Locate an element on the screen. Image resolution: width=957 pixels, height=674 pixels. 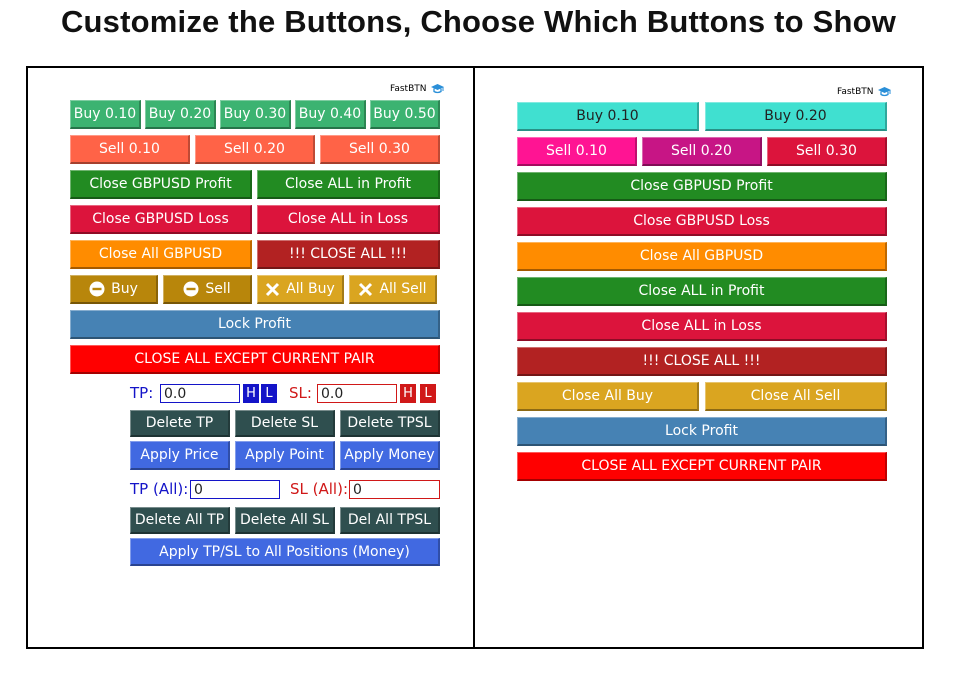
apply-money-button: Apply Money is located at coordinates (390, 455).